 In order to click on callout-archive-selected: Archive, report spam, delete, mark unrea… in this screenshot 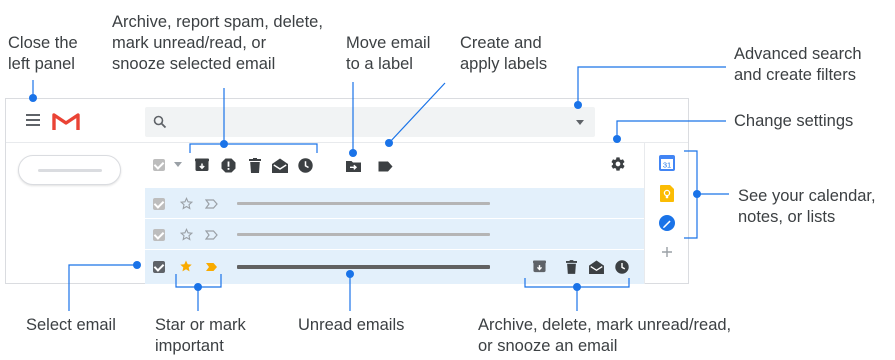, I will do `click(217, 43)`.